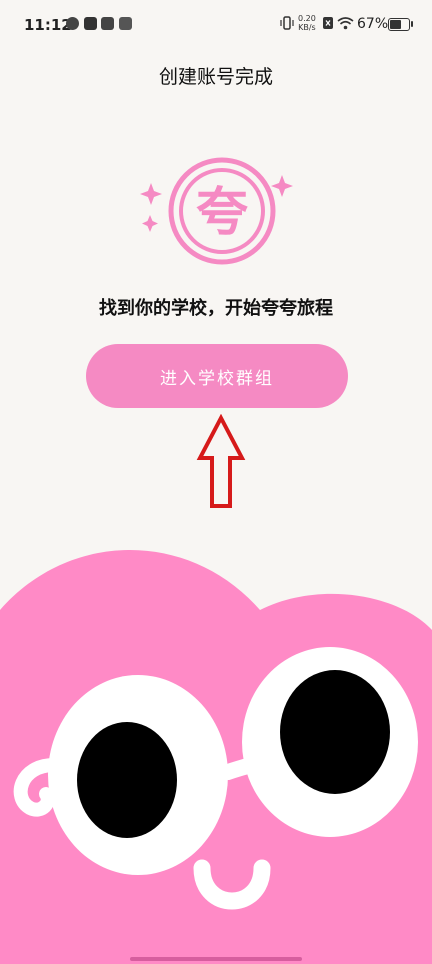 Image resolution: width=432 pixels, height=964 pixels. Describe the element at coordinates (72, 23) in the screenshot. I see `check-circle-icon` at that location.